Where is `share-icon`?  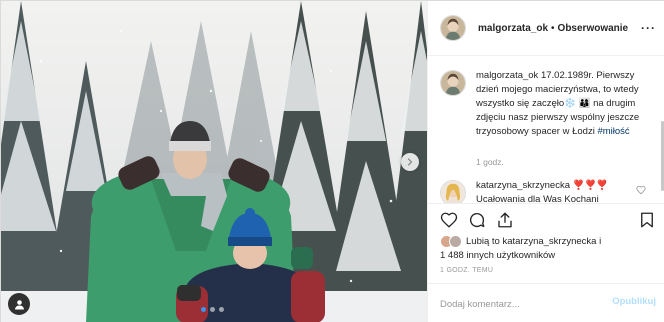 share-icon is located at coordinates (505, 220).